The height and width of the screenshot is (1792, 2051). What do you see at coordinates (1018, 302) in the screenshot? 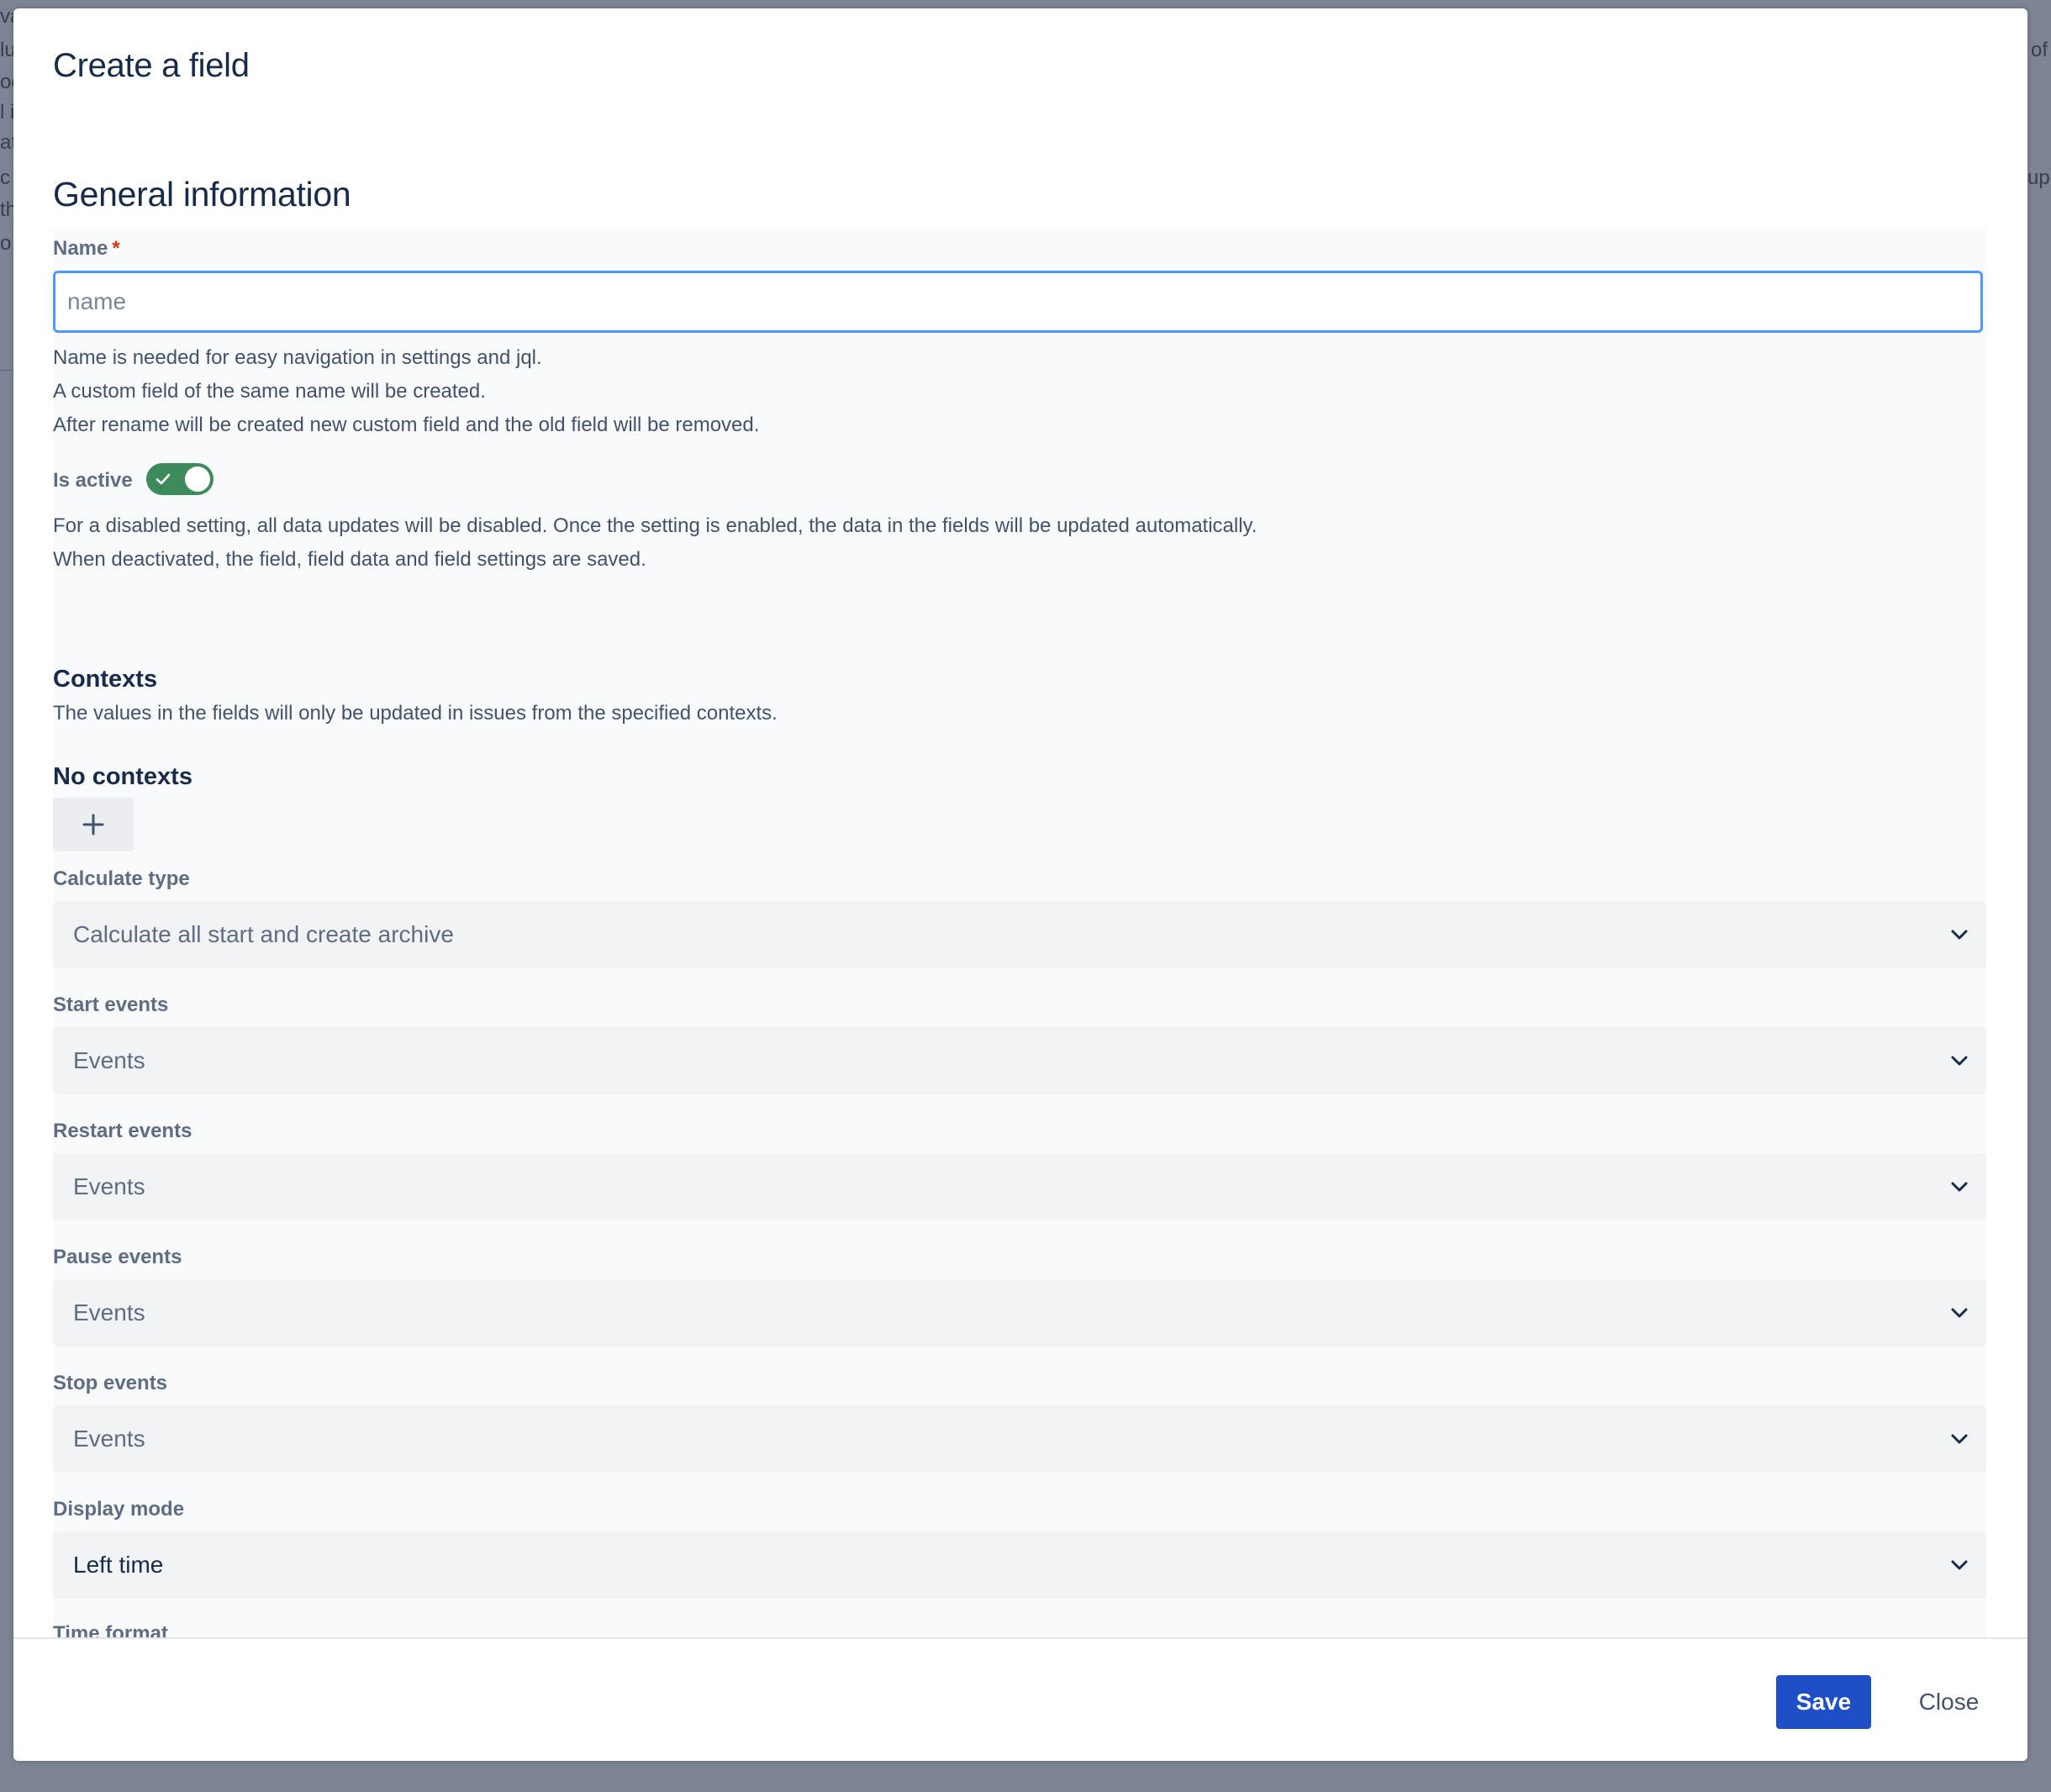
I see `name-input` at bounding box center [1018, 302].